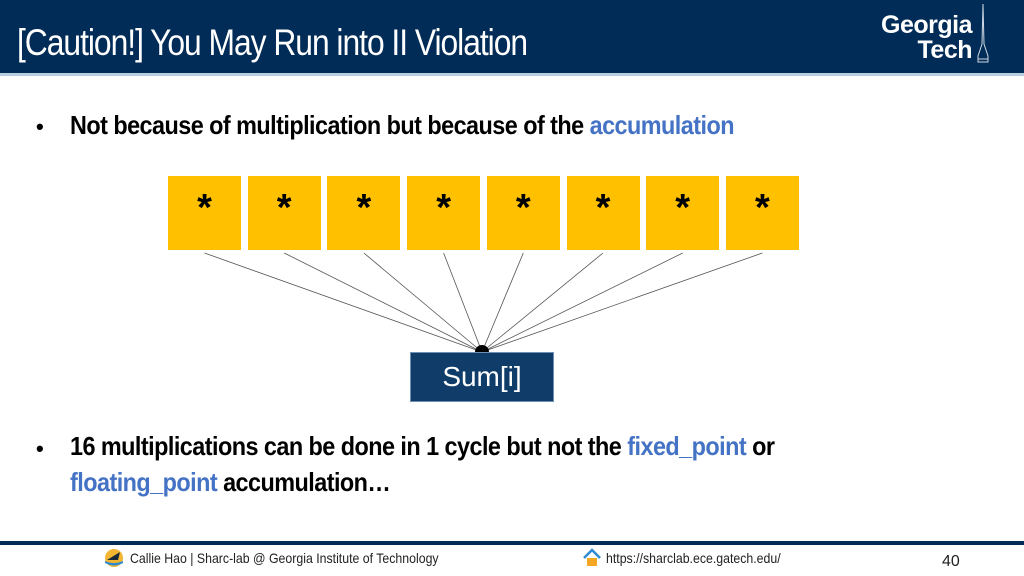 This screenshot has height=576, width=1024. I want to click on adder-junction-dot, so click(482, 348).